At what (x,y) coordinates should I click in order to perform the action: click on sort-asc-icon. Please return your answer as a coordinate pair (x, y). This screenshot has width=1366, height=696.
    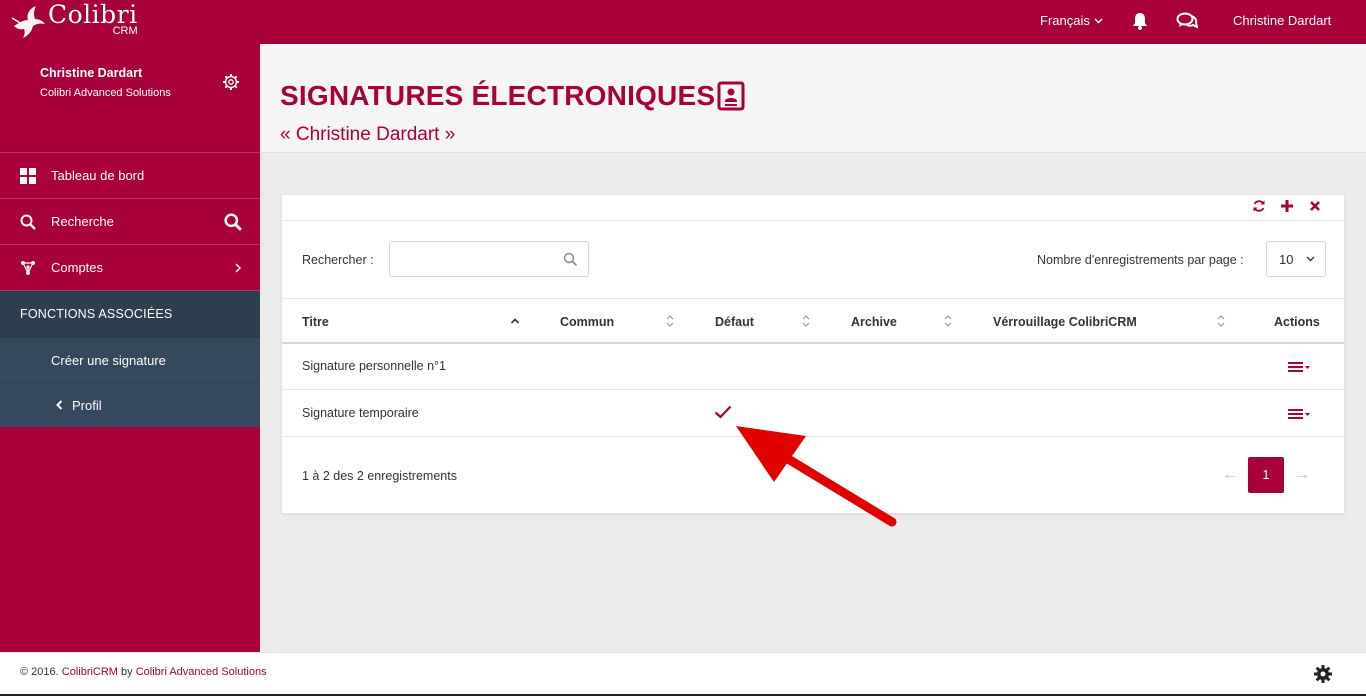
    Looking at the image, I should click on (515, 321).